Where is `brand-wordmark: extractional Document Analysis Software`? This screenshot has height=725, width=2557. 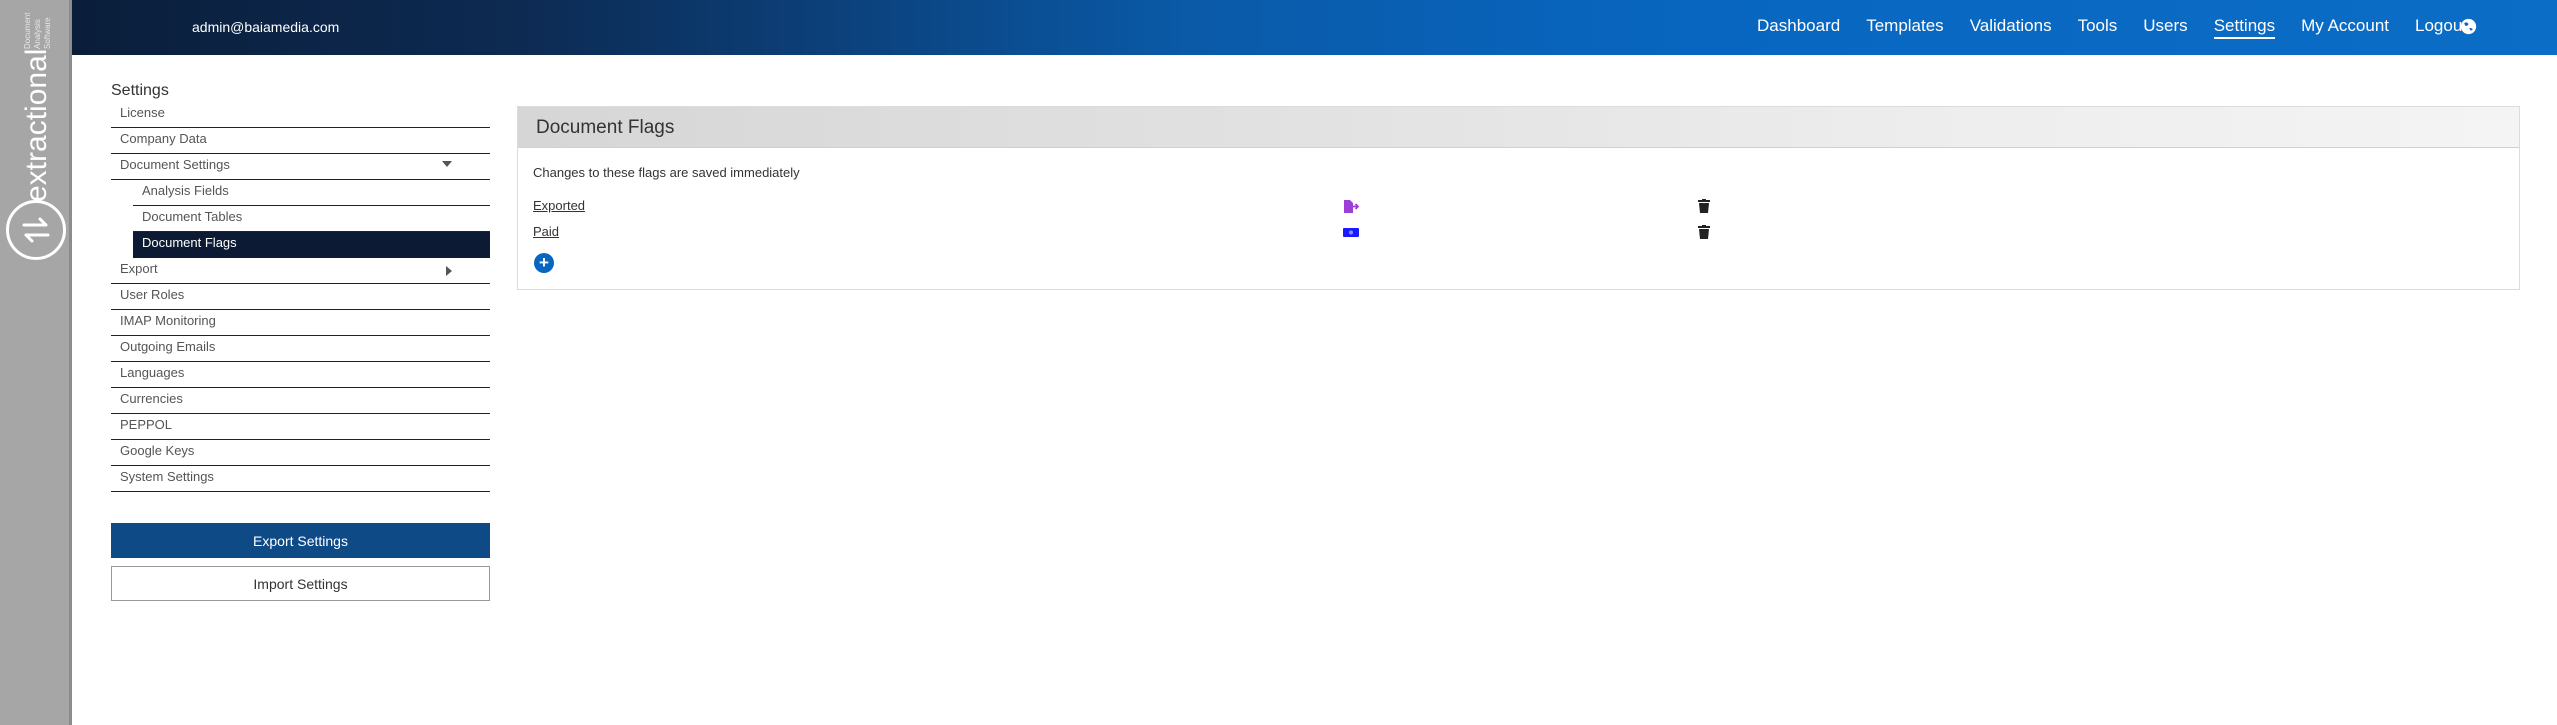 brand-wordmark: extractional Document Analysis Software is located at coordinates (37, 107).